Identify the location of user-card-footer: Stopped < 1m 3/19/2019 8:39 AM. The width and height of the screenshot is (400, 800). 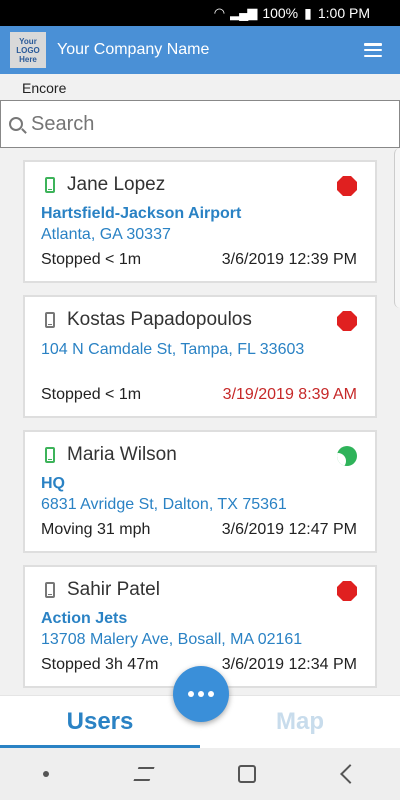
(199, 395).